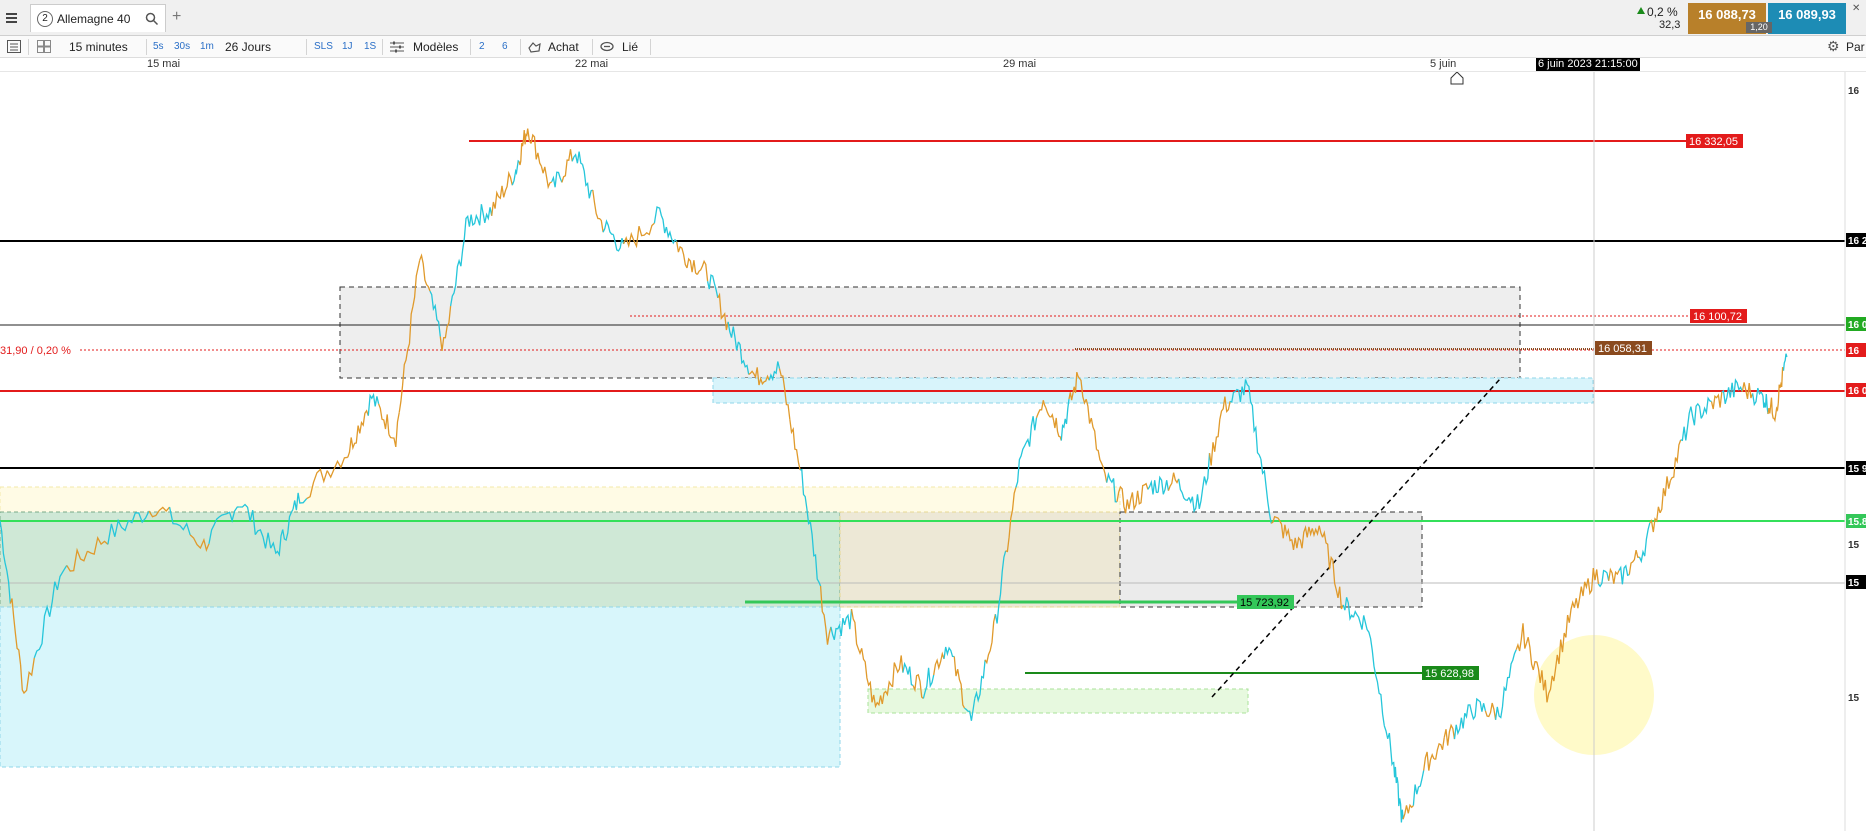 The height and width of the screenshot is (831, 1866). What do you see at coordinates (1854, 698) in the screenshot?
I see `right-axis-tag: 15` at bounding box center [1854, 698].